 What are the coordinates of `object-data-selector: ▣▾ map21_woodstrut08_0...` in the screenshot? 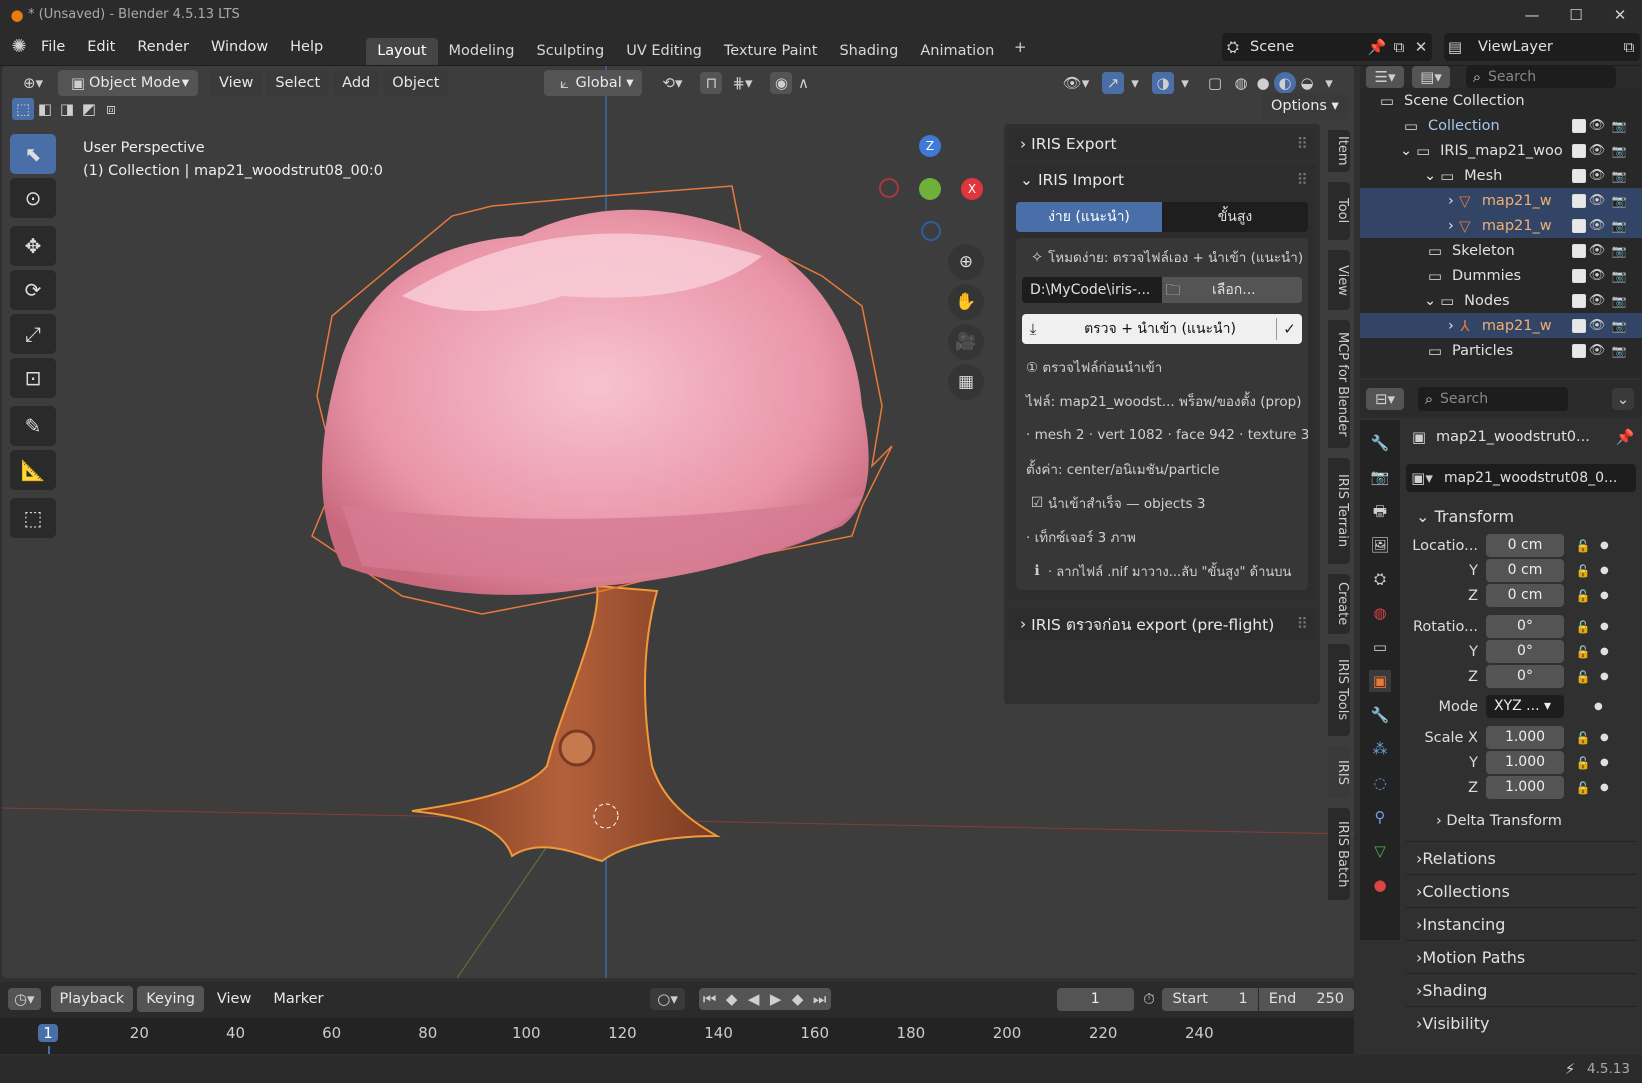 It's located at (1521, 478).